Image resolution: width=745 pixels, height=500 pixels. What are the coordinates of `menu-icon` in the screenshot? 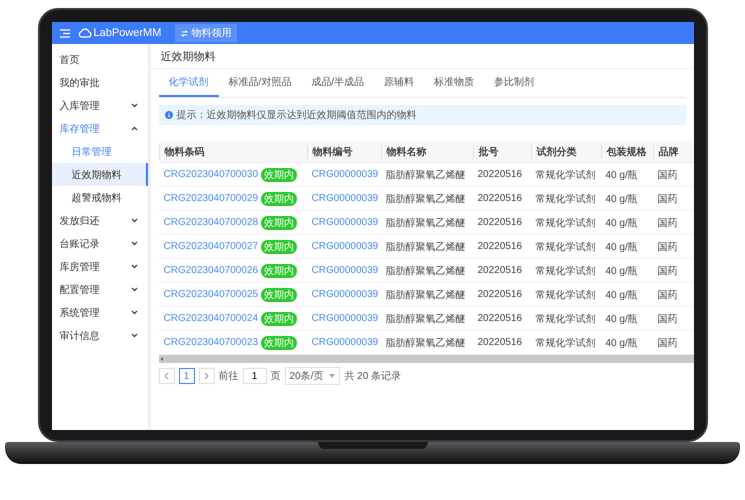 It's located at (65, 33).